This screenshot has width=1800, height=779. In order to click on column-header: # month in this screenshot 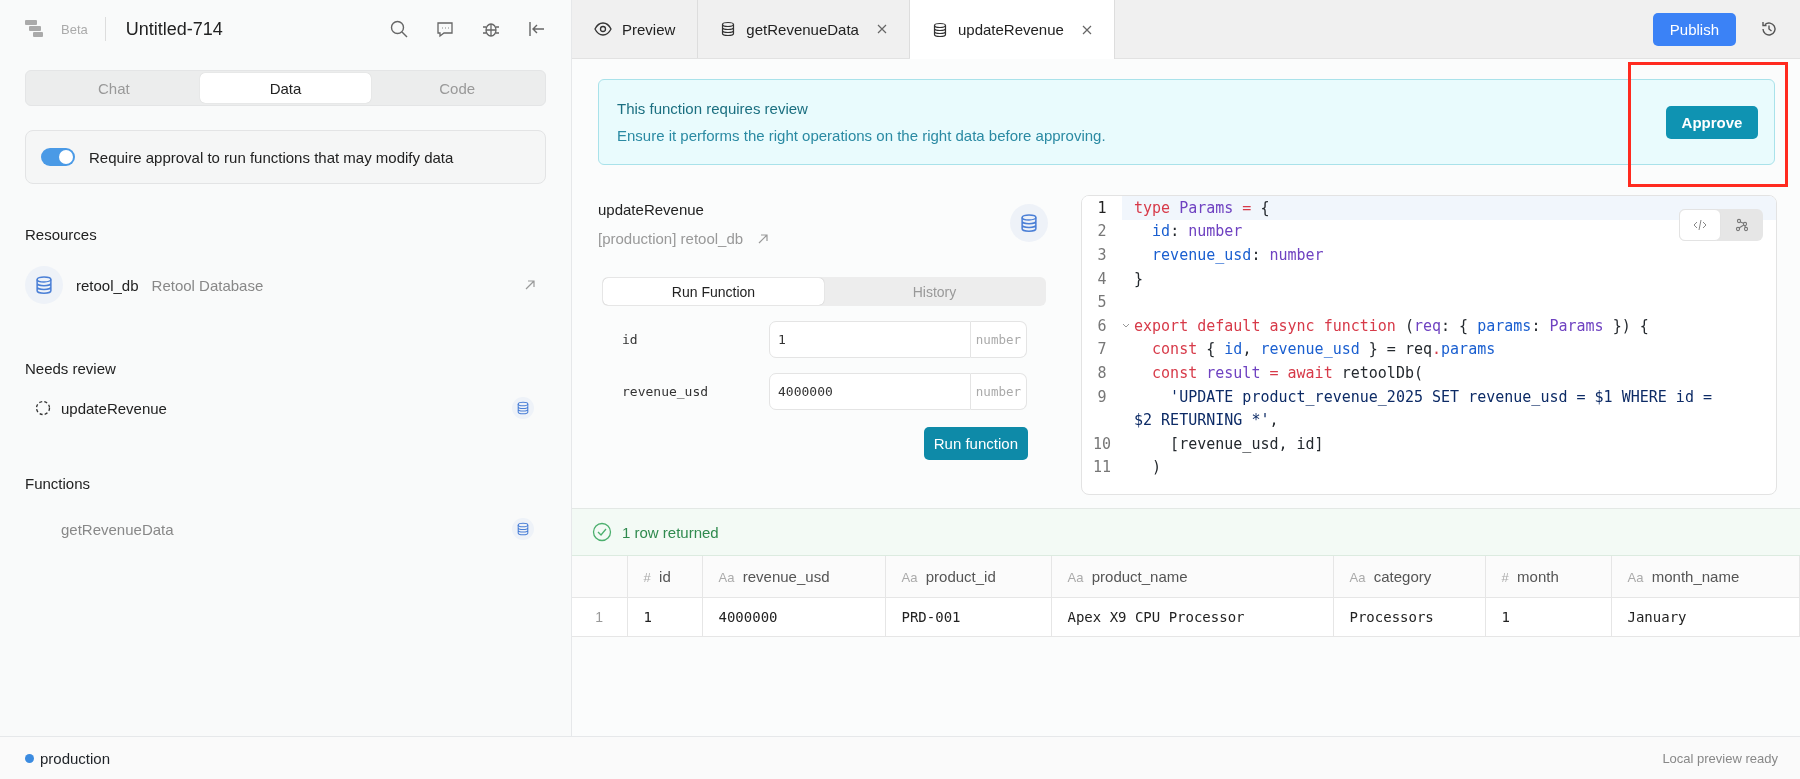, I will do `click(1548, 576)`.